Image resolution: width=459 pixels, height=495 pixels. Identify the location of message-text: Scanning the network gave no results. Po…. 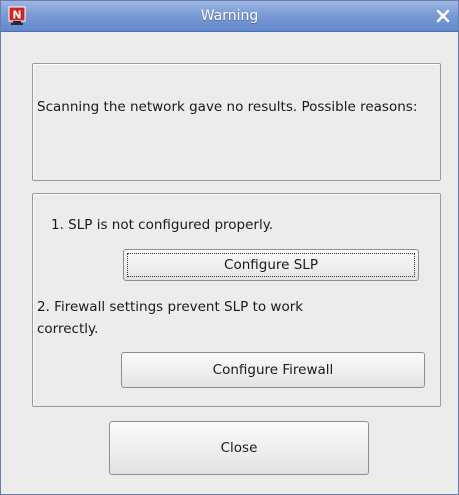
(227, 107).